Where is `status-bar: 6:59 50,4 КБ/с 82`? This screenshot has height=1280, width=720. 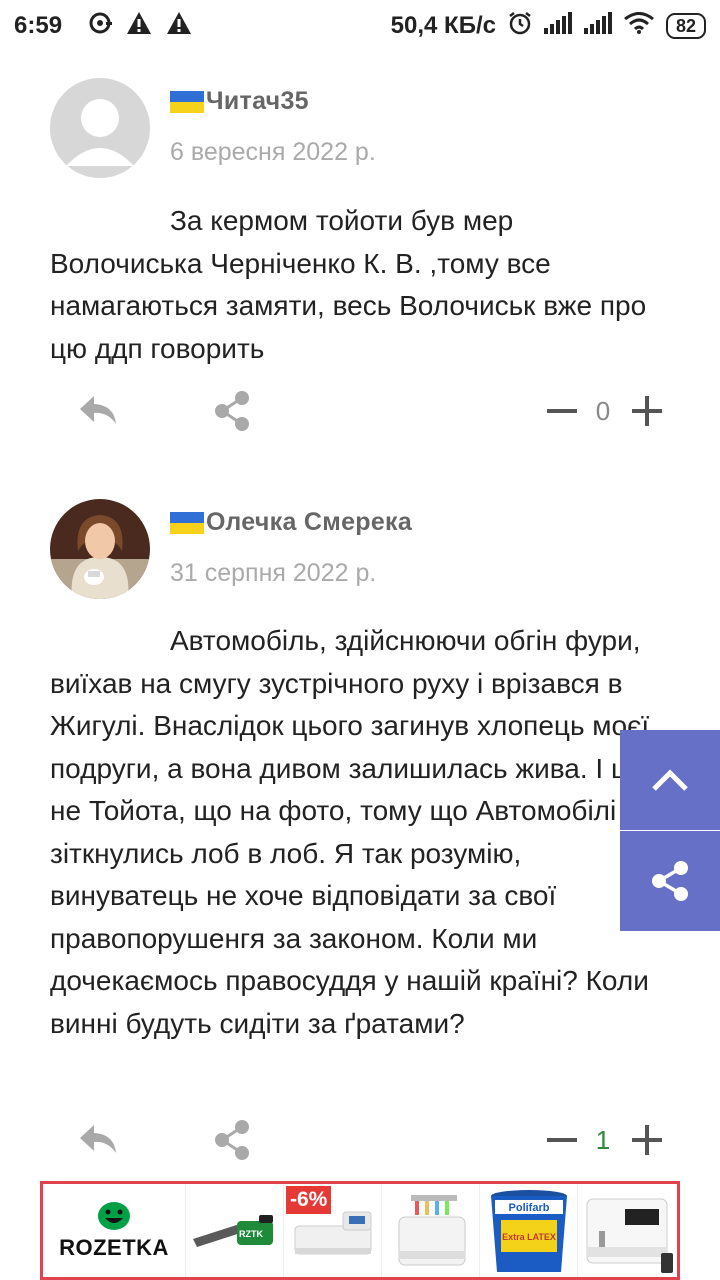 status-bar: 6:59 50,4 КБ/с 82 is located at coordinates (360, 26).